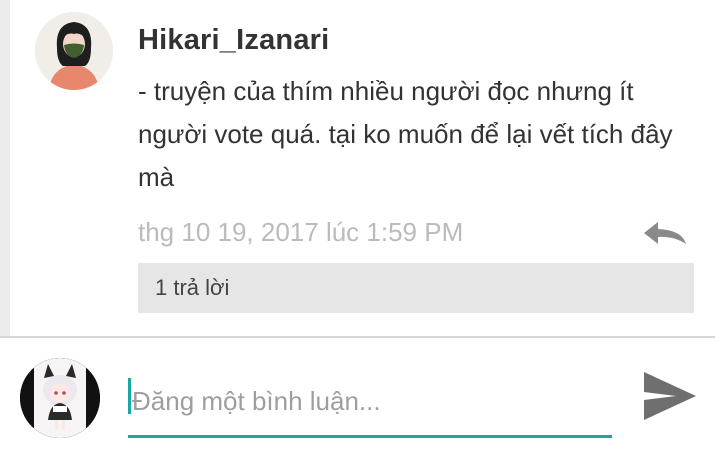 The height and width of the screenshot is (456, 715). Describe the element at coordinates (129, 396) in the screenshot. I see `text-cursor` at that location.